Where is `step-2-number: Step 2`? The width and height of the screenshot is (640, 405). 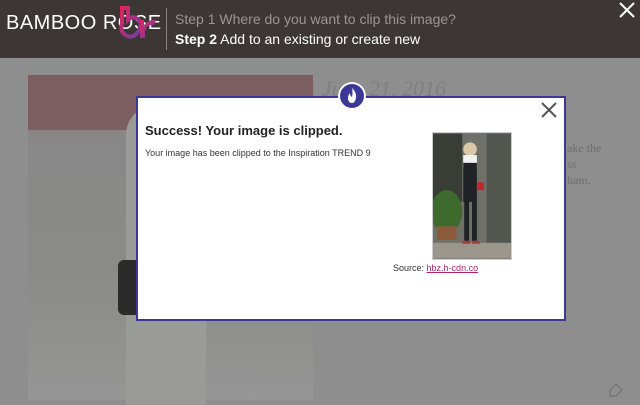
step-2-number: Step 2 is located at coordinates (196, 39).